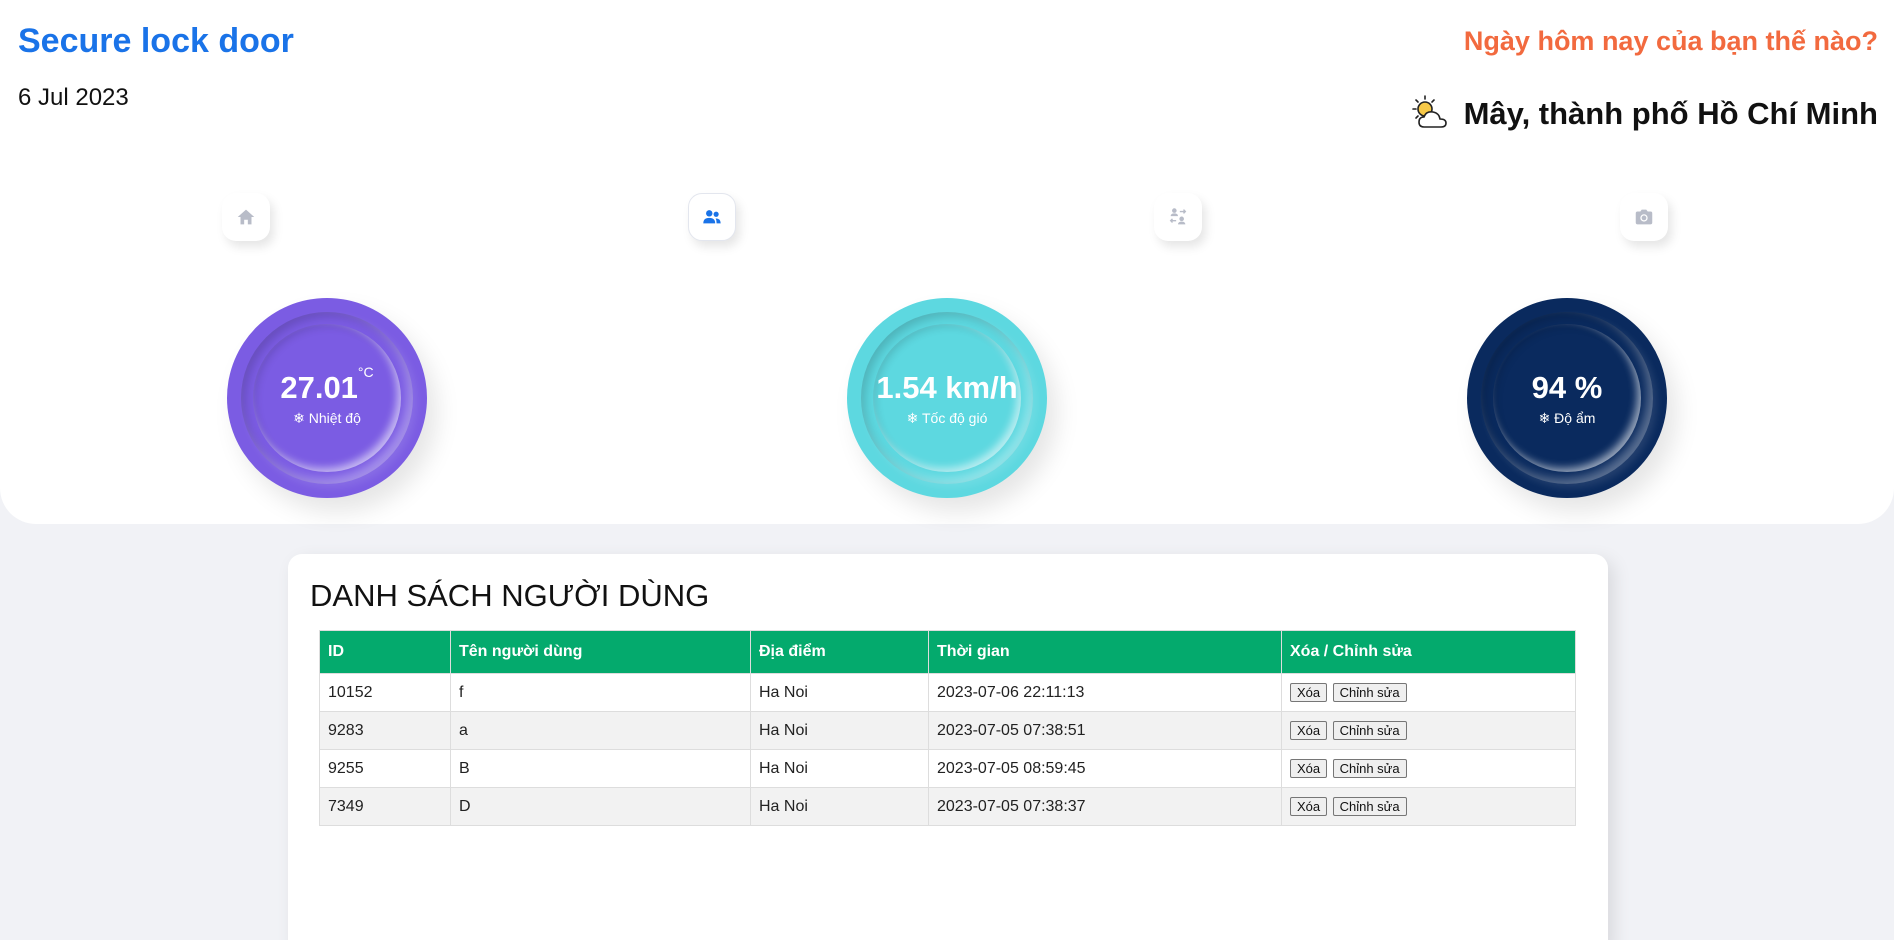 The image size is (1894, 940). What do you see at coordinates (600, 692) in the screenshot?
I see `cell-username: f` at bounding box center [600, 692].